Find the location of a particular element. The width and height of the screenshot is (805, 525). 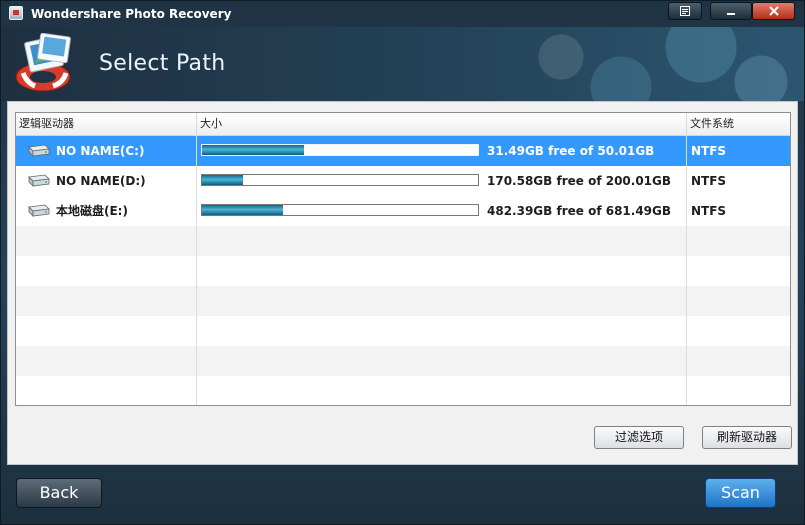

restore-icon is located at coordinates (685, 11).